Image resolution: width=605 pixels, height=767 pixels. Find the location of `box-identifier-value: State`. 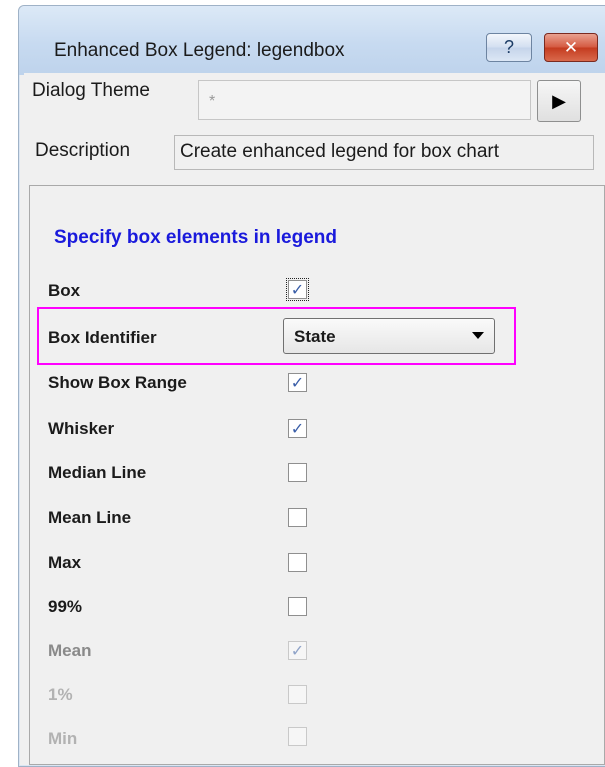

box-identifier-value: State is located at coordinates (315, 336).